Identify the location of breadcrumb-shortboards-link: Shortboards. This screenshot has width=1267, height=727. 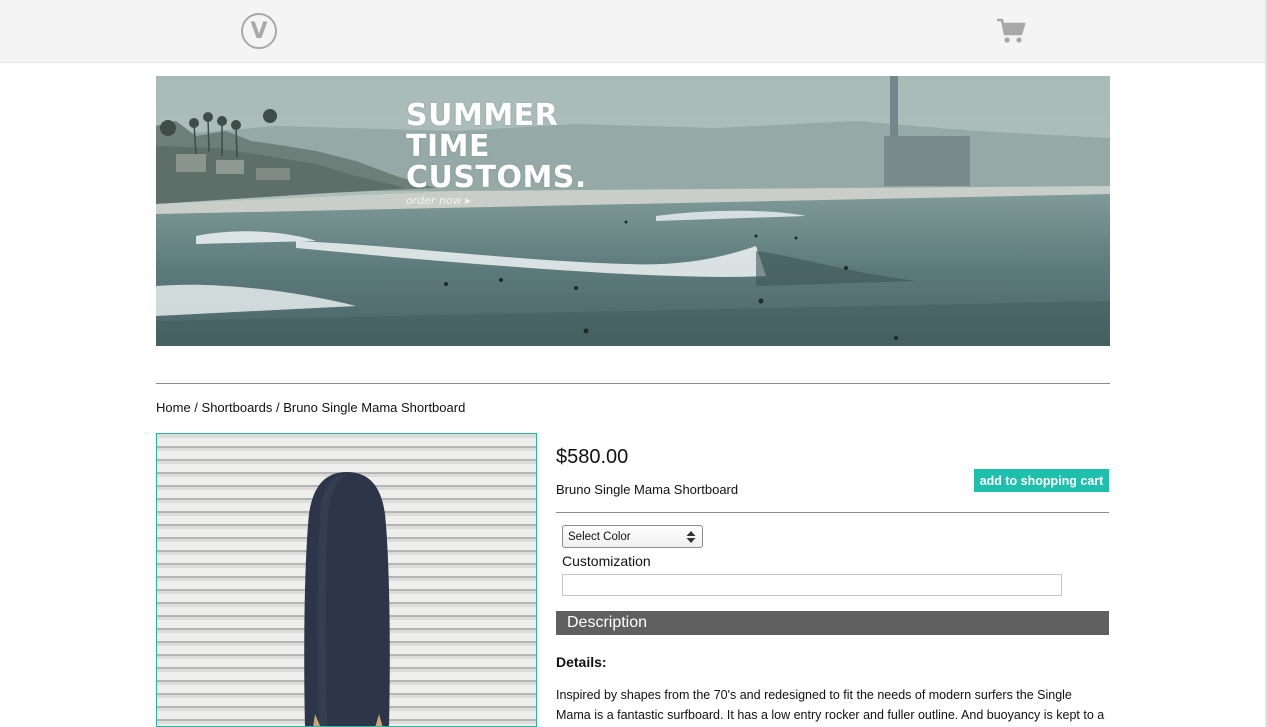
(237, 407).